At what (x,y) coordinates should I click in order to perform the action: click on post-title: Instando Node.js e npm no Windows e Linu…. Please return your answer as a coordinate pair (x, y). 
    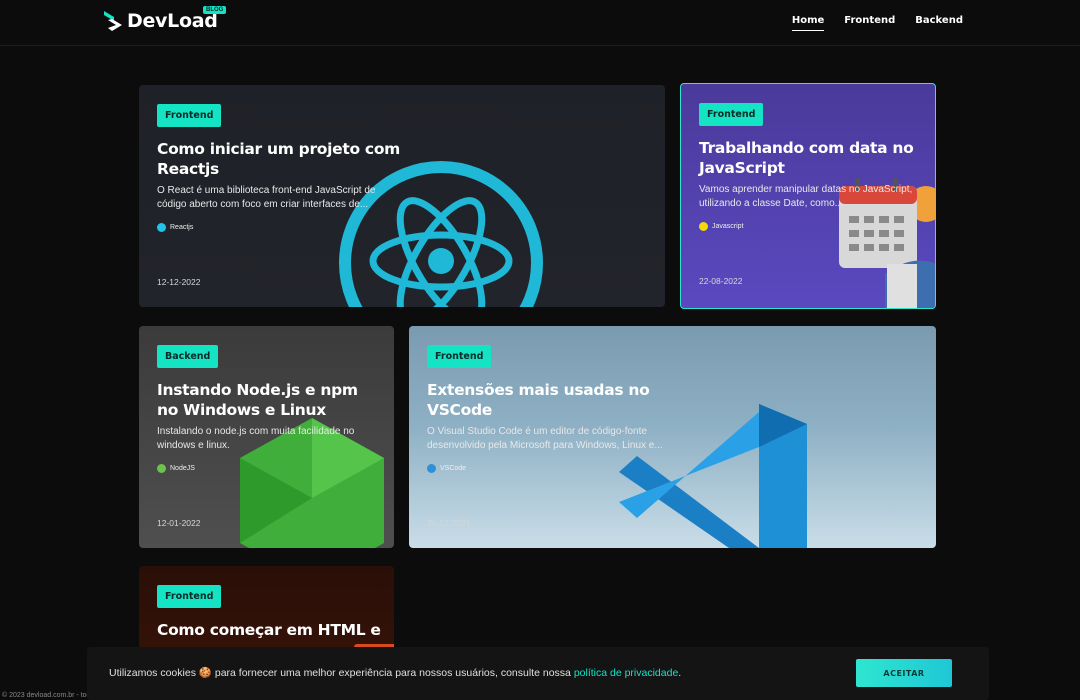
    Looking at the image, I should click on (269, 400).